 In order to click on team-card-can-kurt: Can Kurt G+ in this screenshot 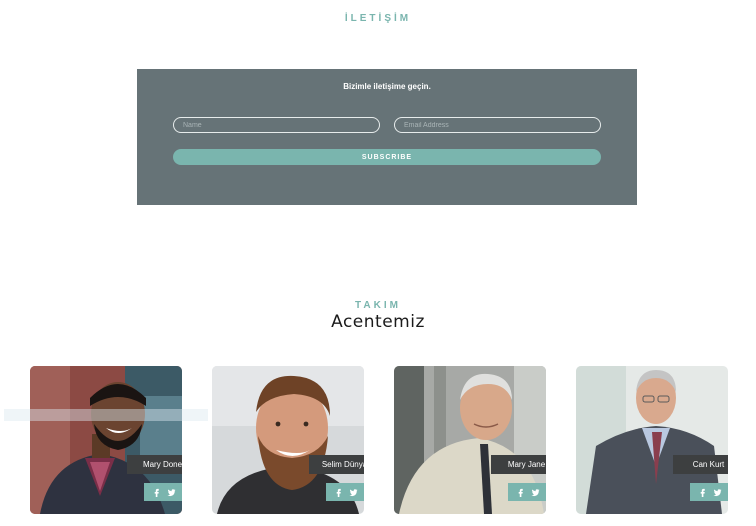, I will do `click(652, 440)`.